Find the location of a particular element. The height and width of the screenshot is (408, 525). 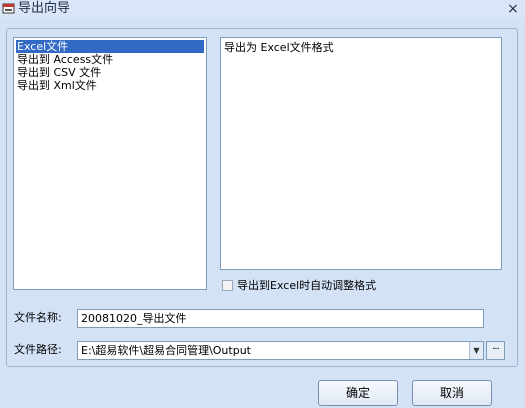

close-button: × is located at coordinates (513, 9).